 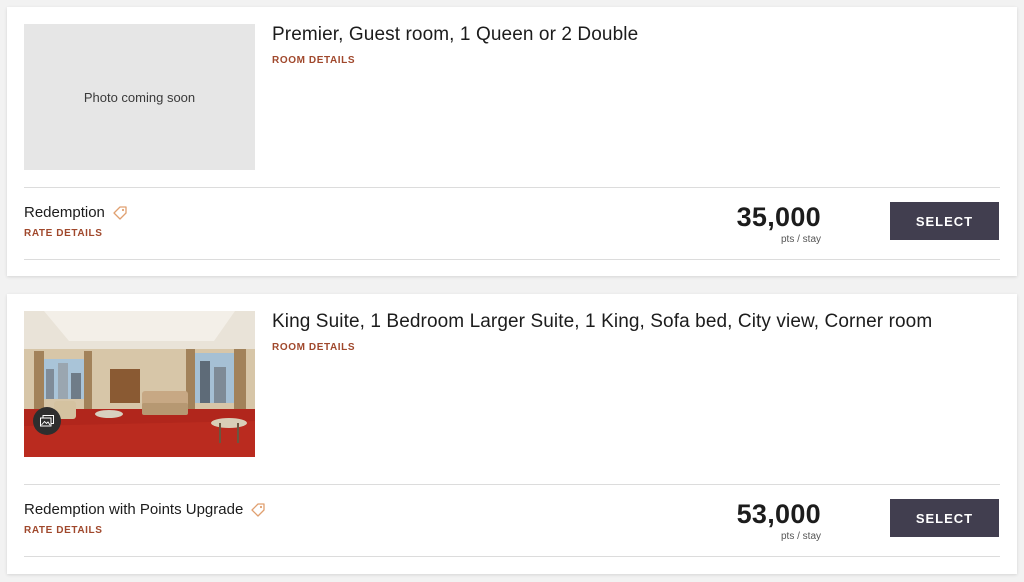 I want to click on room-photo, so click(x=139, y=384).